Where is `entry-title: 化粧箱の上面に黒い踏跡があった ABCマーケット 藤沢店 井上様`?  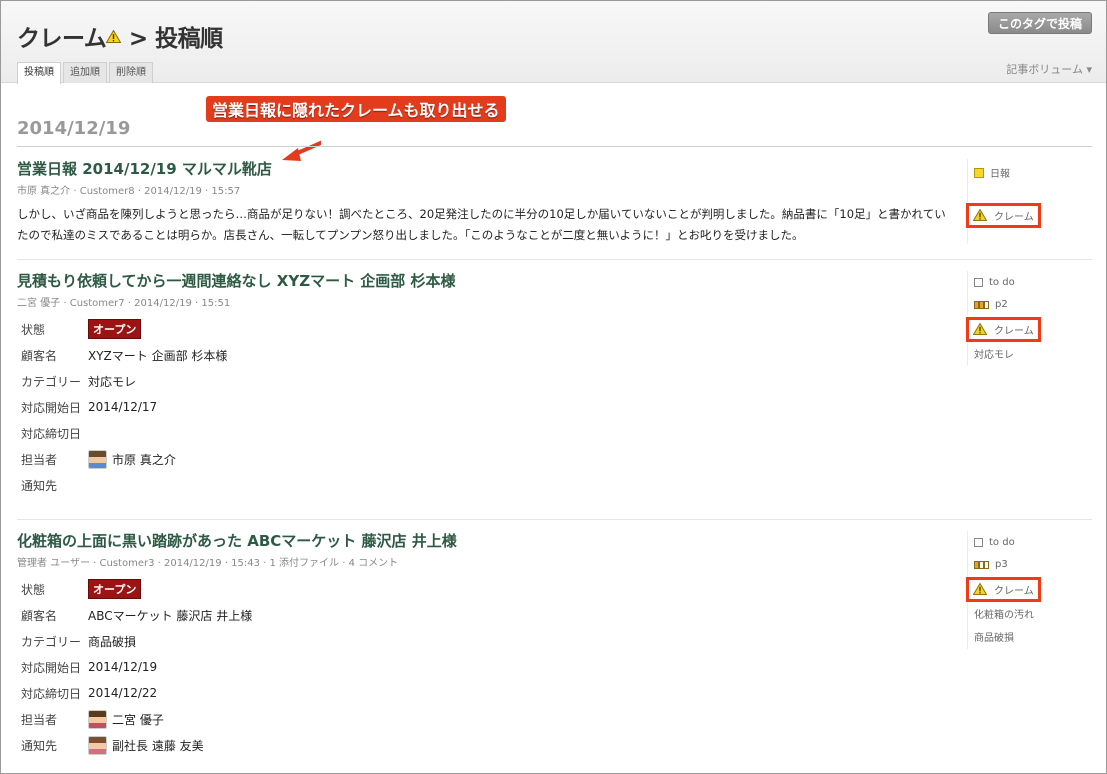 entry-title: 化粧箱の上面に黒い踏跡があった ABCマーケット 藤沢店 井上様 is located at coordinates (237, 540).